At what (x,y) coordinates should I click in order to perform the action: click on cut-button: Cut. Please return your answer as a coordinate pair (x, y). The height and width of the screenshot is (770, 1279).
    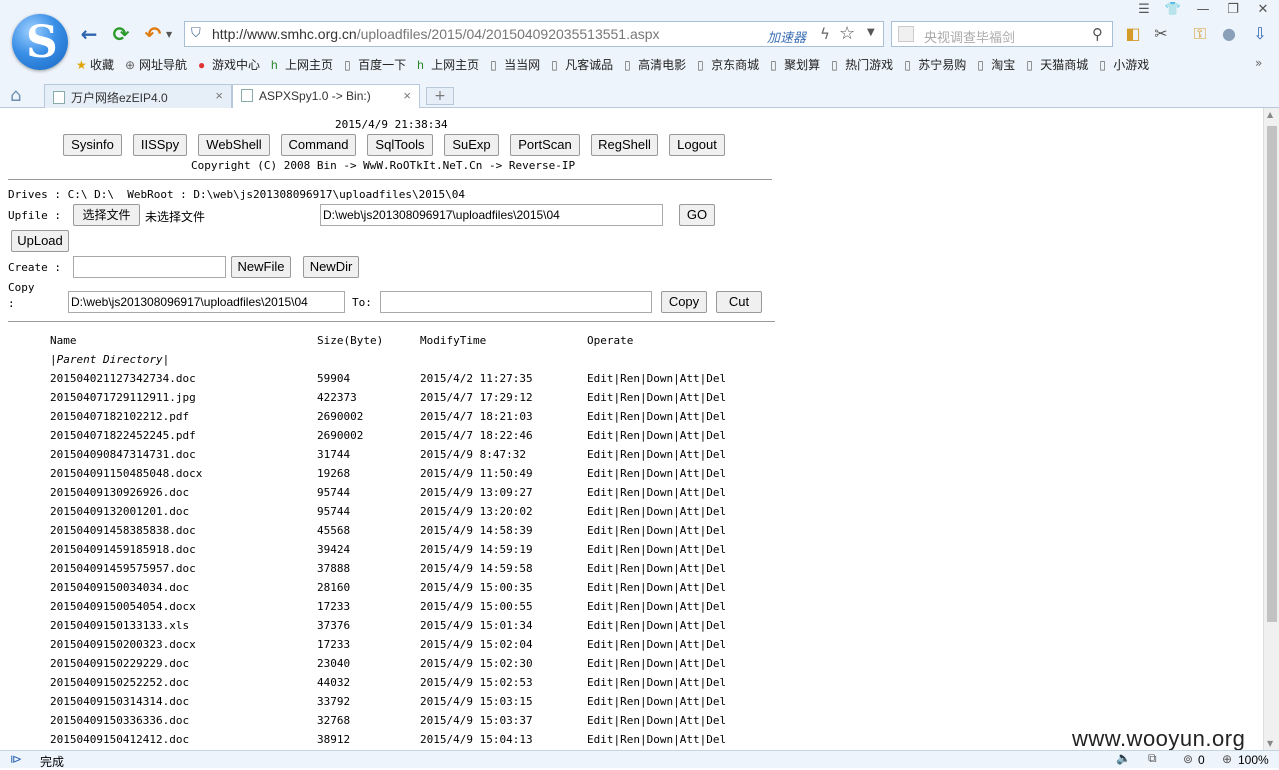
    Looking at the image, I should click on (739, 302).